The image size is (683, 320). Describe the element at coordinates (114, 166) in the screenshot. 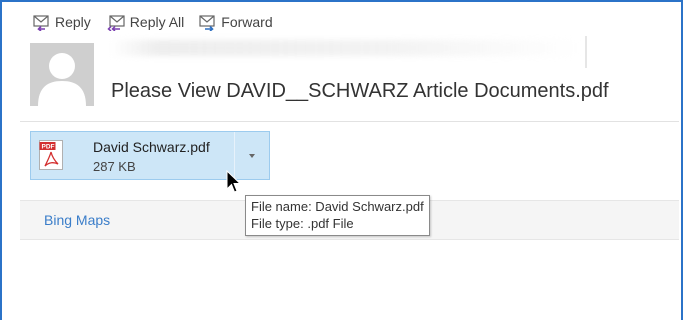

I see `attachment-size: 287 KB` at that location.